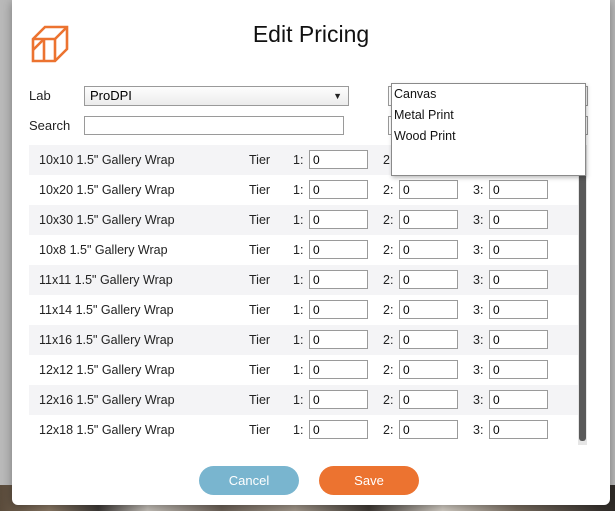 The width and height of the screenshot is (615, 511). Describe the element at coordinates (106, 280) in the screenshot. I see `product-name: 11x11 1.5" Gallery Wrap` at that location.